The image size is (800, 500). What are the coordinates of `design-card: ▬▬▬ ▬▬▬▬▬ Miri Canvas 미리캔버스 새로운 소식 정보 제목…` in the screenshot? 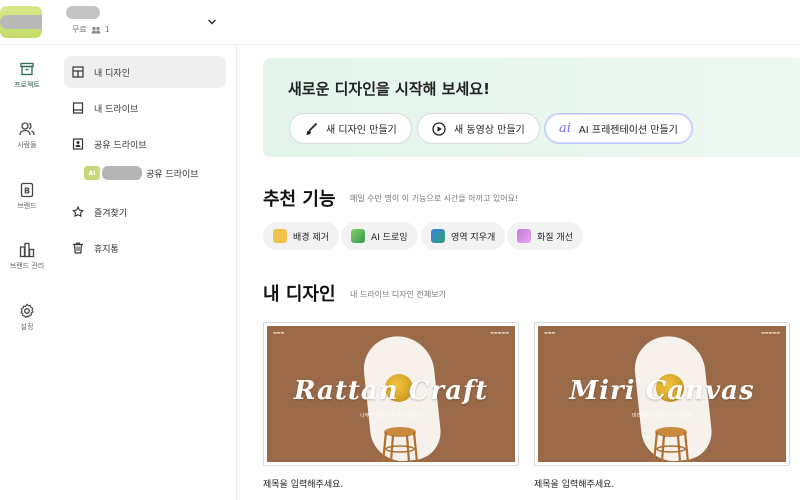 It's located at (662, 406).